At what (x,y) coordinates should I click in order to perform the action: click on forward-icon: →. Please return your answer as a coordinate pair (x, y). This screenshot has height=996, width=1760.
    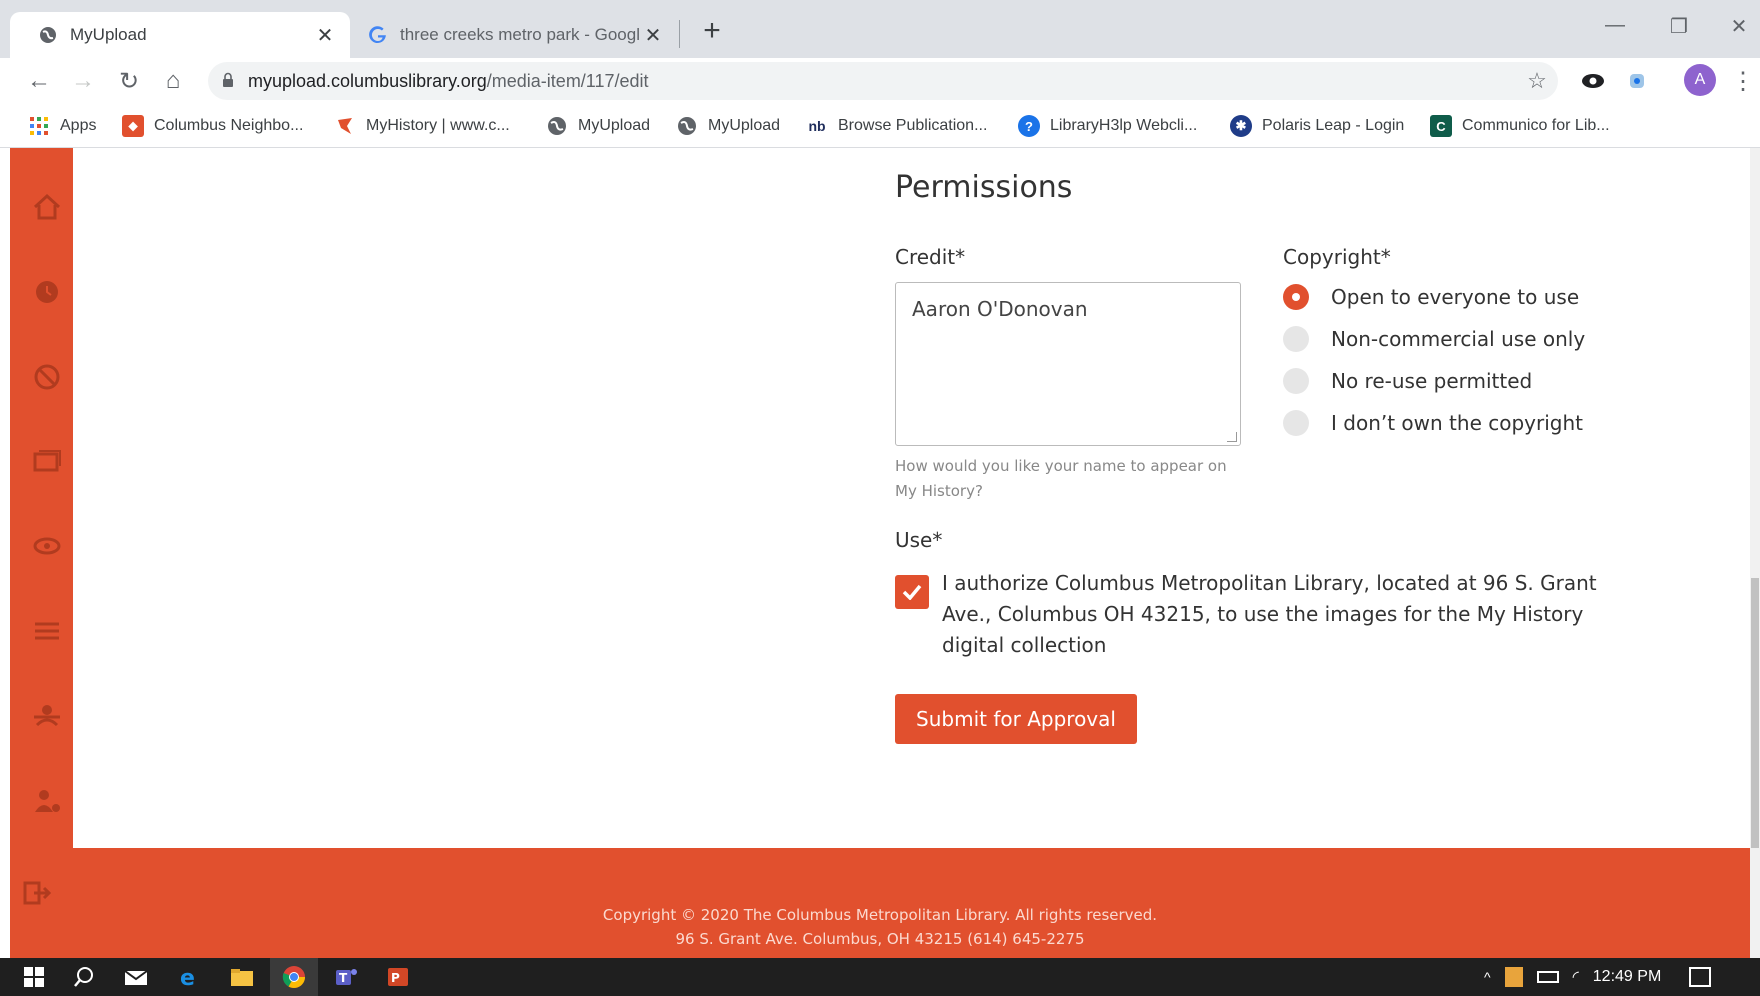
    Looking at the image, I should click on (83, 81).